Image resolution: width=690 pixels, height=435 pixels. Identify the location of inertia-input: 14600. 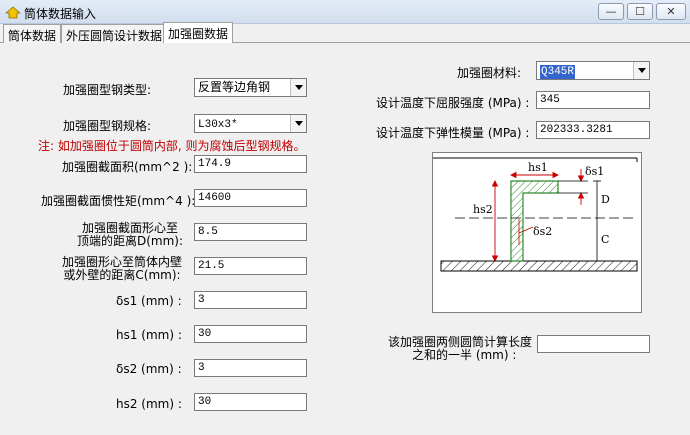
(250, 198).